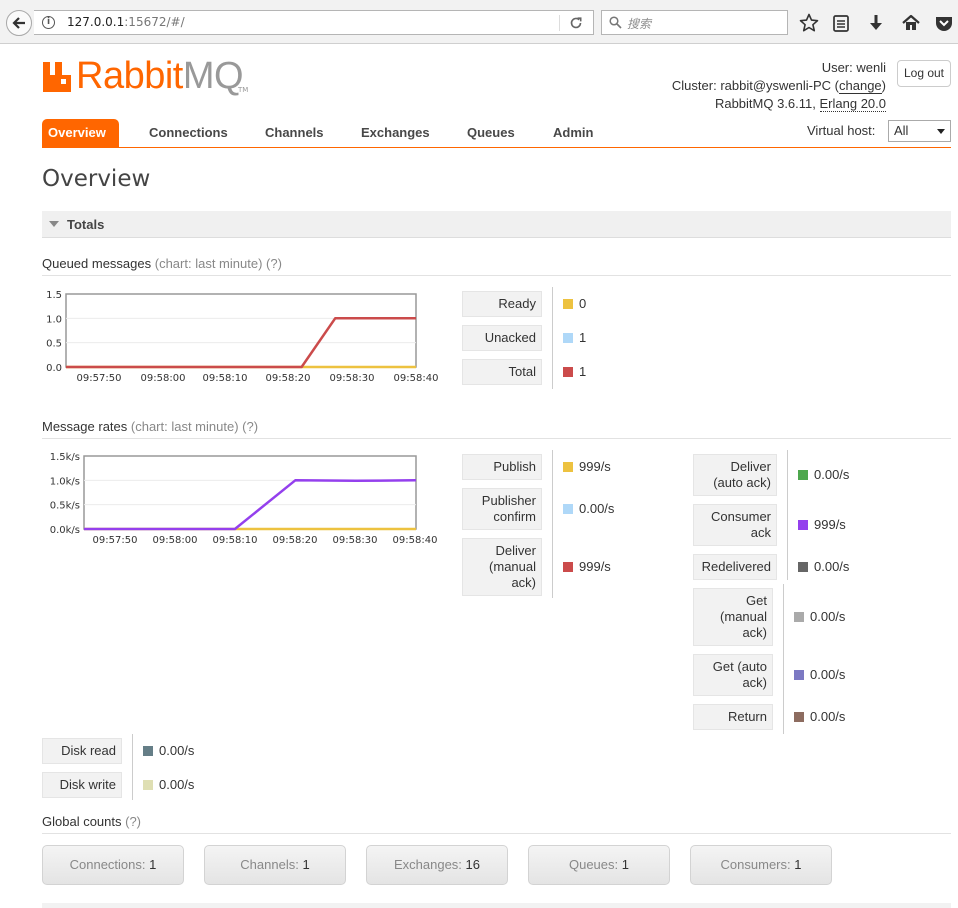  Describe the element at coordinates (54, 368) in the screenshot. I see `y-tick-label: 0.0` at that location.